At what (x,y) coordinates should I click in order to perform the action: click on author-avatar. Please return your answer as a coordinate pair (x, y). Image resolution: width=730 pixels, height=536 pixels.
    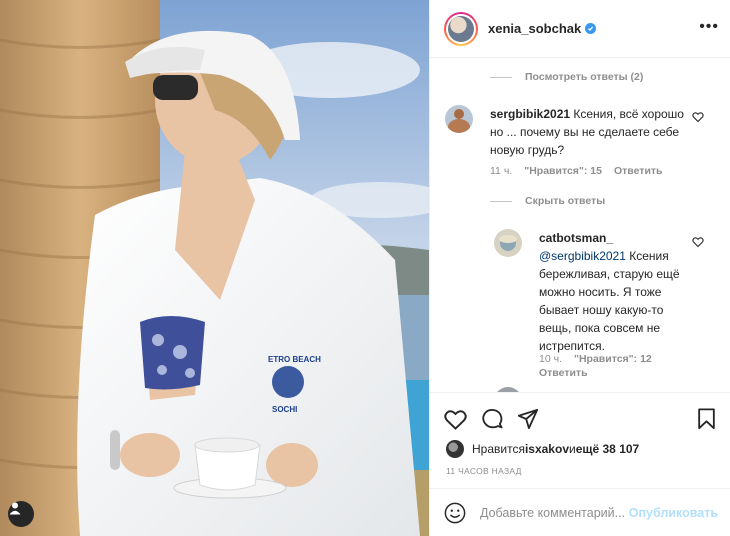
    Looking at the image, I should click on (461, 28).